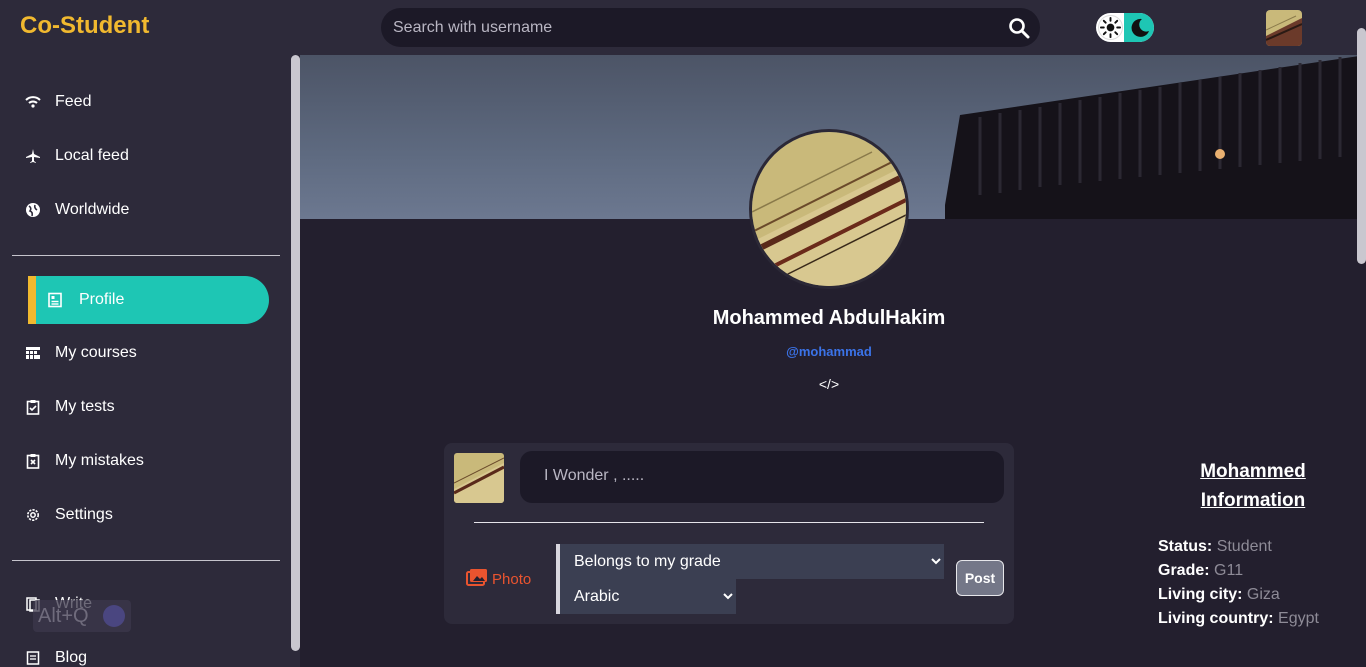 The image size is (1366, 667). Describe the element at coordinates (1216, 618) in the screenshot. I see `info-key: Living country:` at that location.